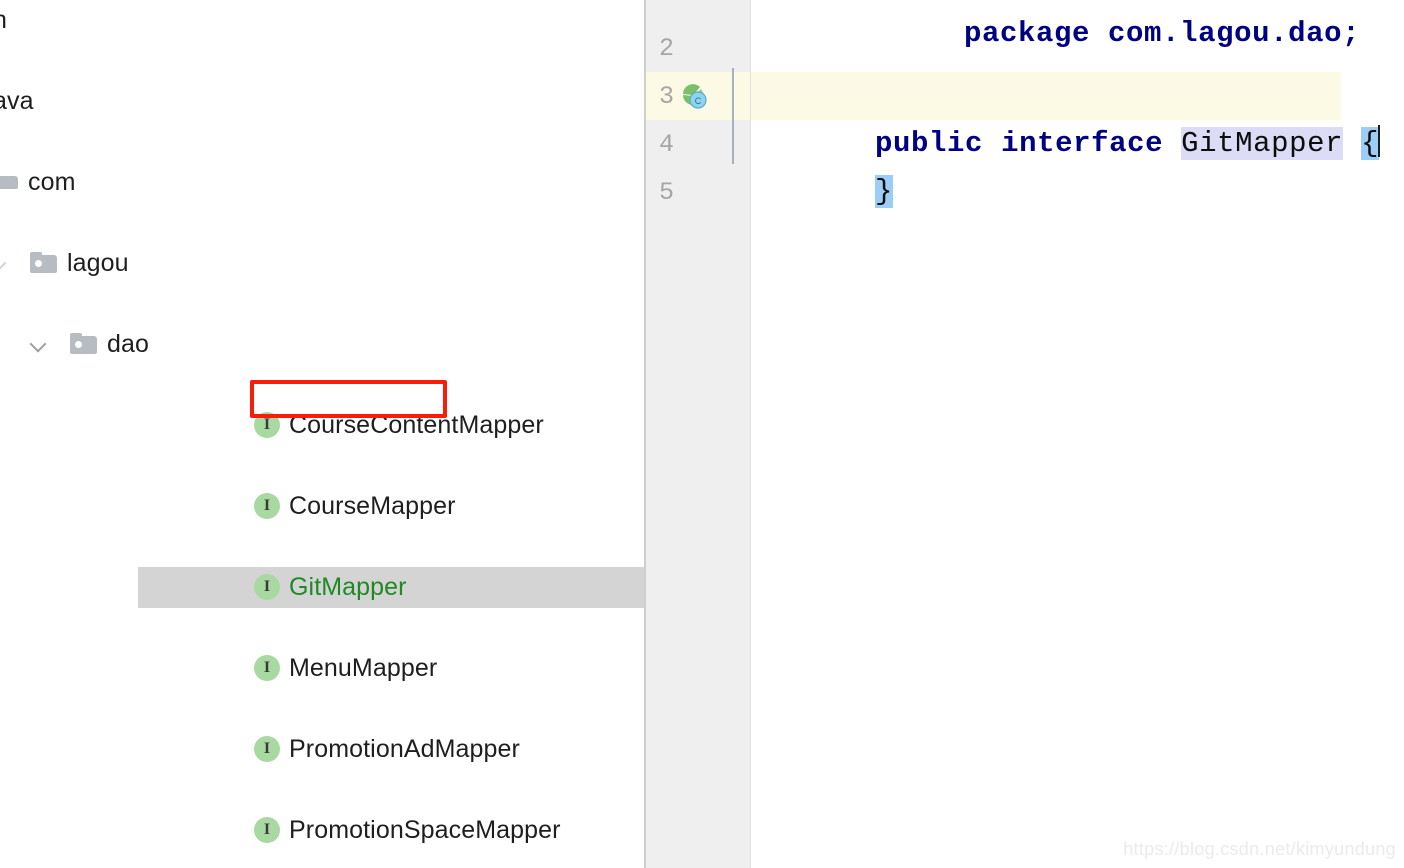 The height and width of the screenshot is (868, 1404). I want to click on tree-row-lagou: lagou, so click(322, 263).